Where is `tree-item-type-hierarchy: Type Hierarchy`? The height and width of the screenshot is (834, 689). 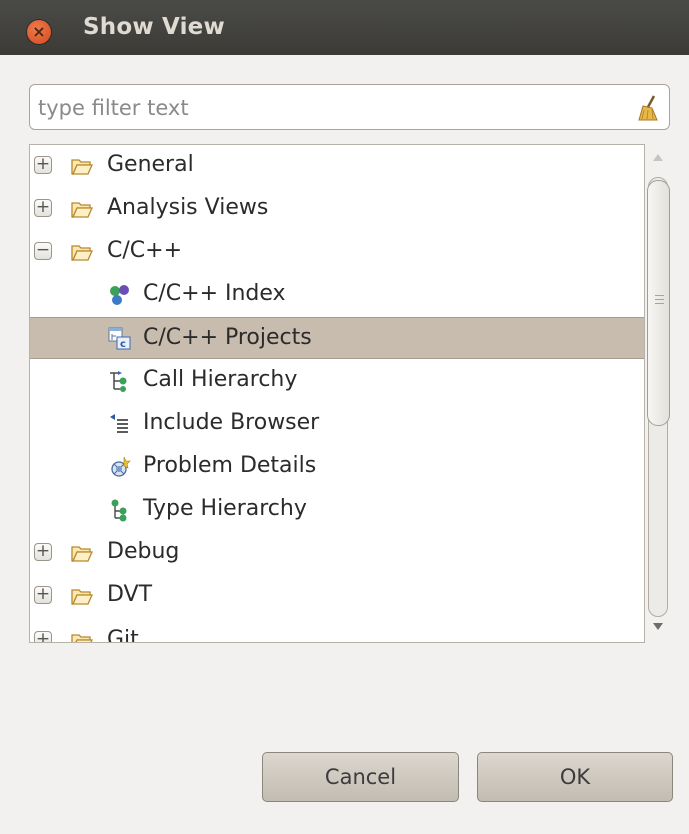 tree-item-type-hierarchy: Type Hierarchy is located at coordinates (337, 510).